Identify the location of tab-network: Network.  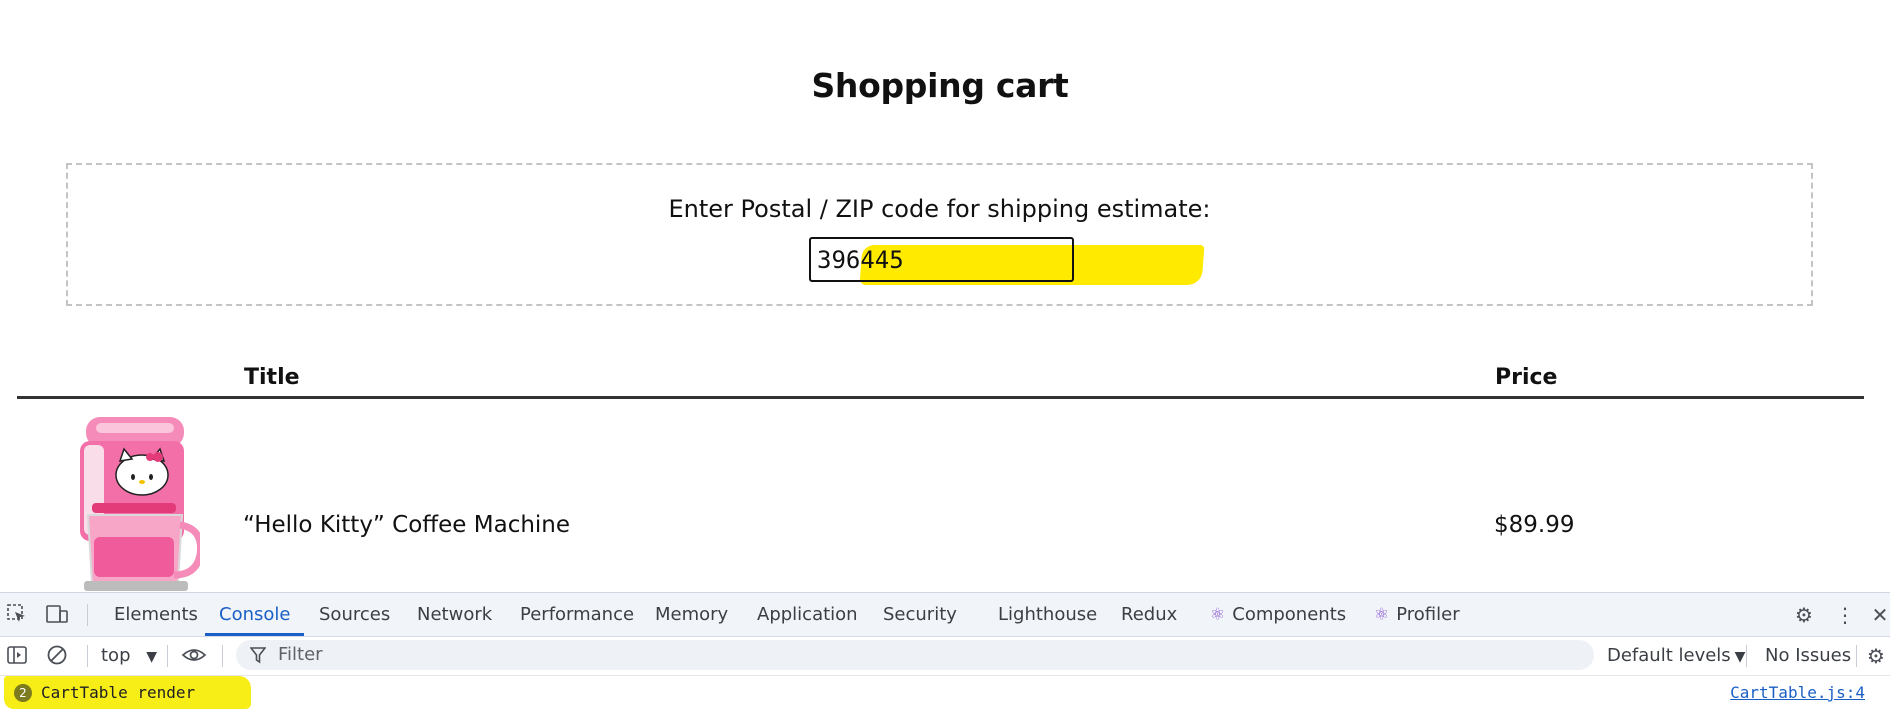
(454, 614).